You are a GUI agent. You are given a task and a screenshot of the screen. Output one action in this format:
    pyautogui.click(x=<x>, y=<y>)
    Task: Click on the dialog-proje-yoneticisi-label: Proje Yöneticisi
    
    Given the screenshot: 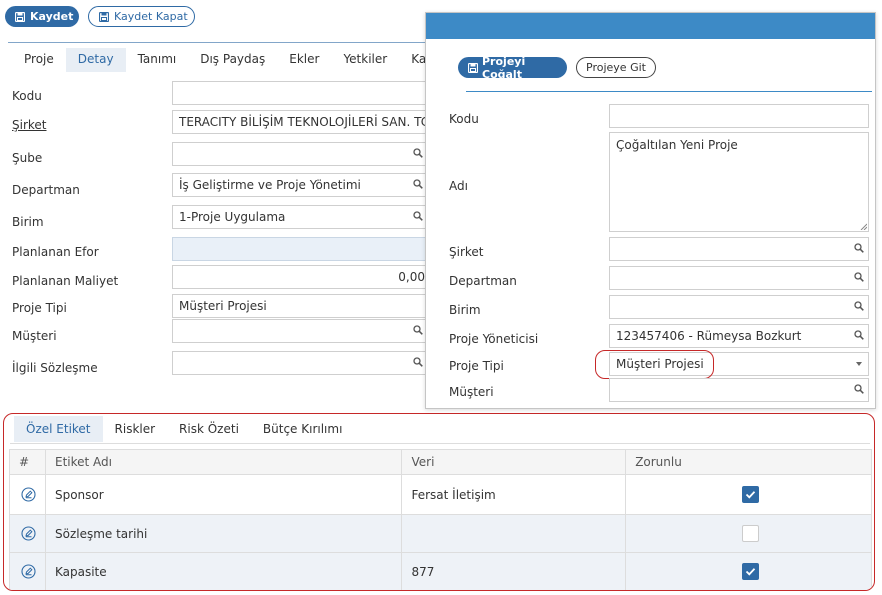 What is the action you would take?
    pyautogui.click(x=494, y=339)
    